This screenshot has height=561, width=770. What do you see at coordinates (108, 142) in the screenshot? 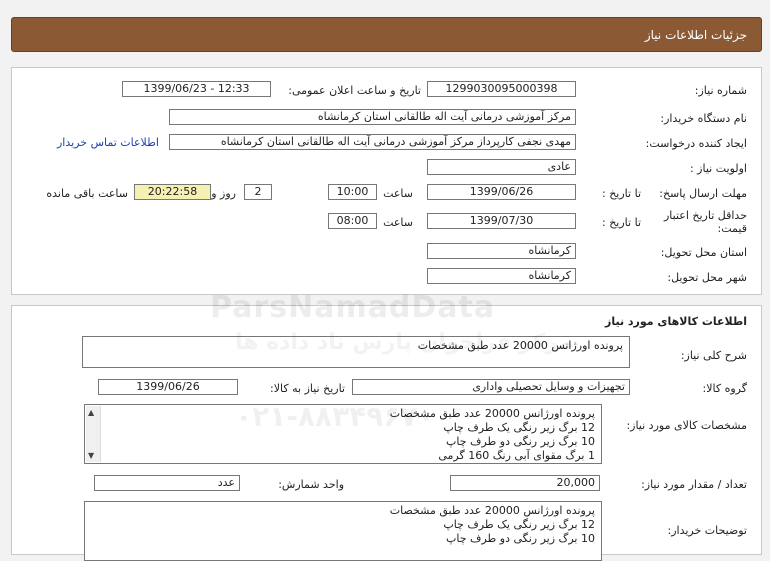
I see `buyer-contact-link: اطلاعات تماس خریدار` at bounding box center [108, 142].